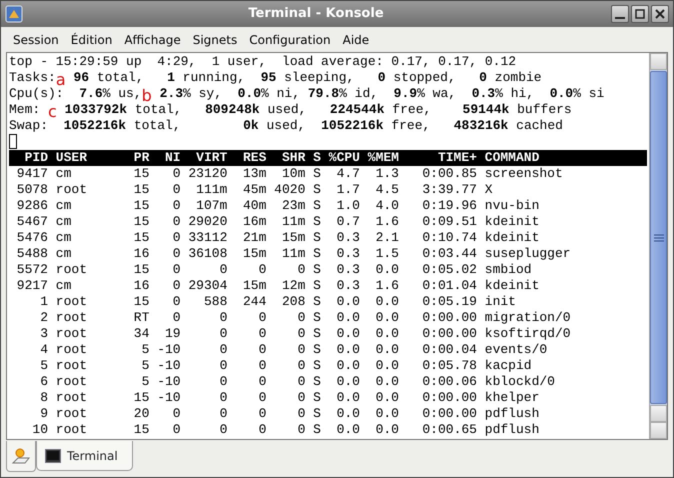  I want to click on app-icon, so click(14, 14).